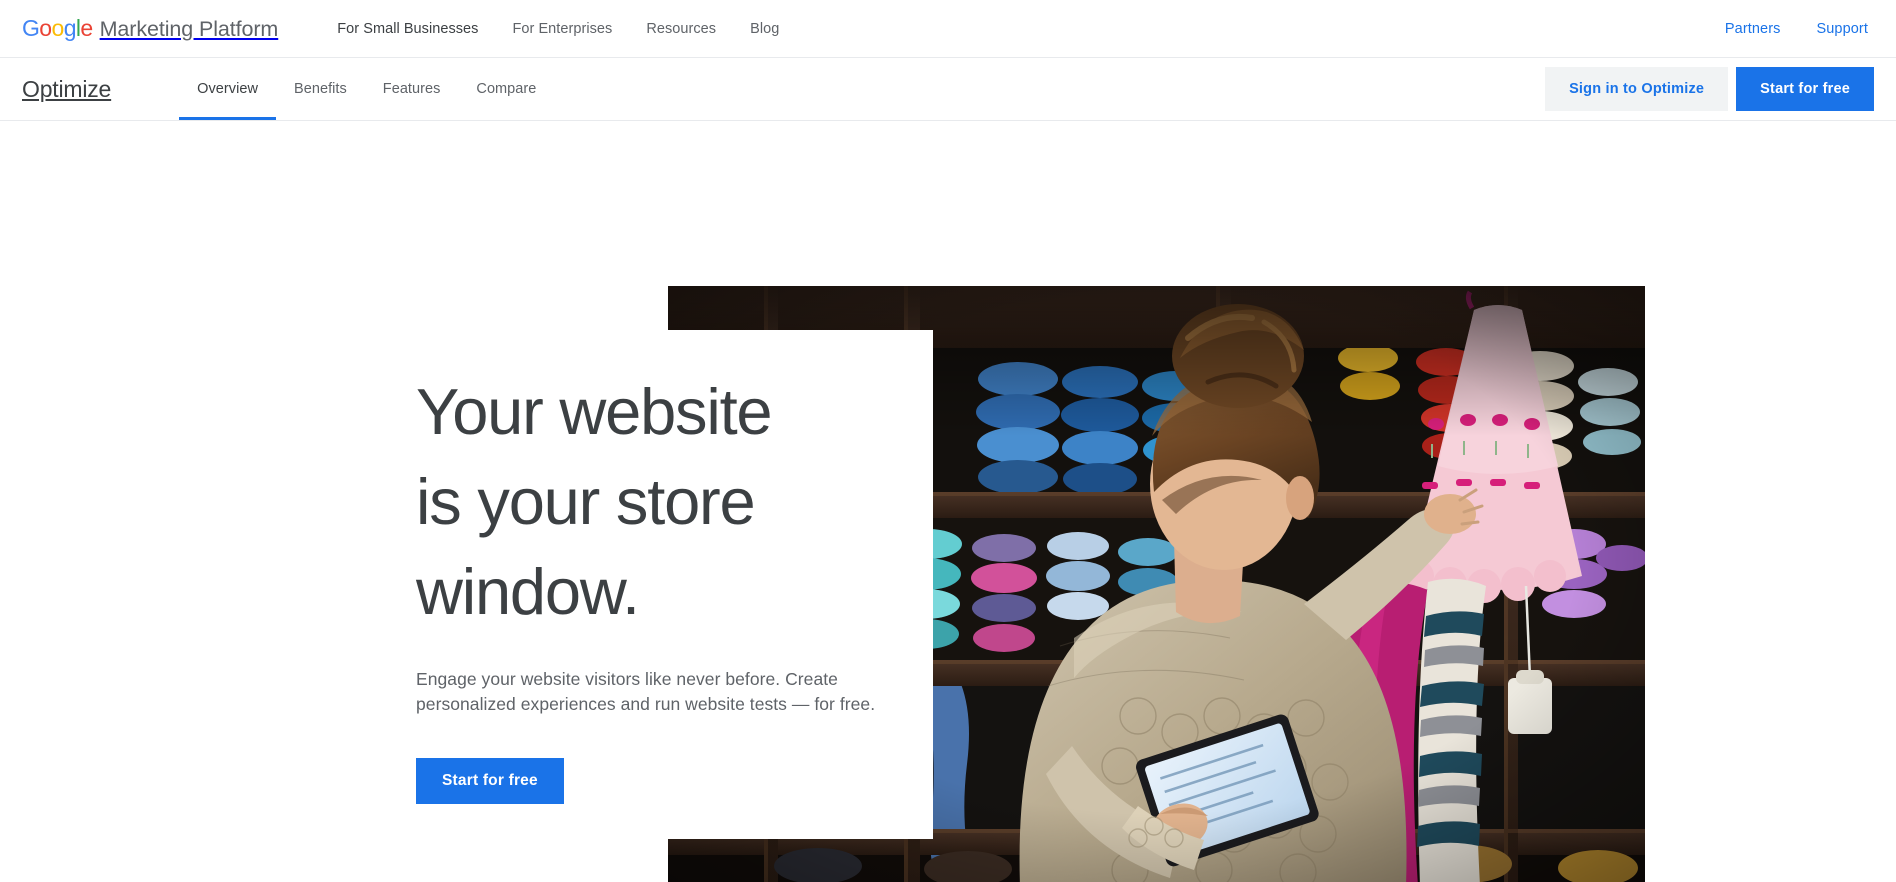 This screenshot has width=1896, height=882. What do you see at coordinates (1834, 29) in the screenshot?
I see `nav-item-support: Support` at bounding box center [1834, 29].